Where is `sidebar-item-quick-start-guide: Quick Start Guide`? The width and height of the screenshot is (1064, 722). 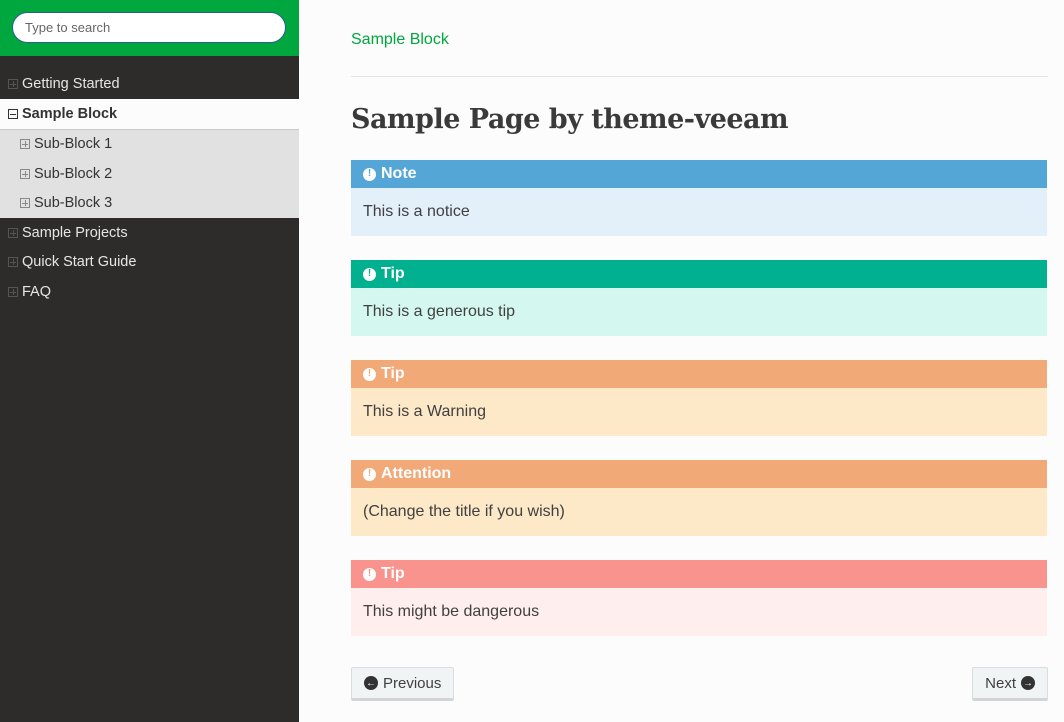
sidebar-item-quick-start-guide: Quick Start Guide is located at coordinates (149, 263).